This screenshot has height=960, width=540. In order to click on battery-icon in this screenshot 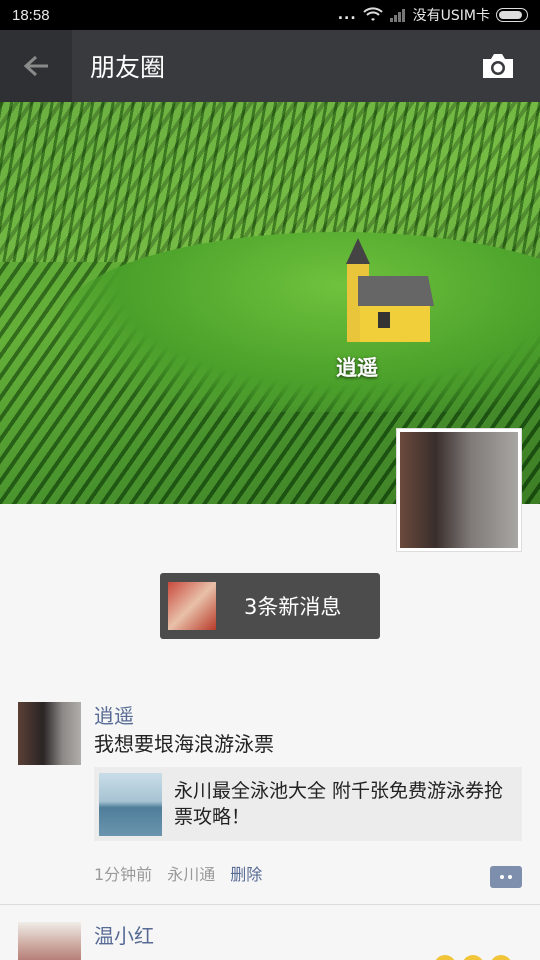, I will do `click(512, 15)`.